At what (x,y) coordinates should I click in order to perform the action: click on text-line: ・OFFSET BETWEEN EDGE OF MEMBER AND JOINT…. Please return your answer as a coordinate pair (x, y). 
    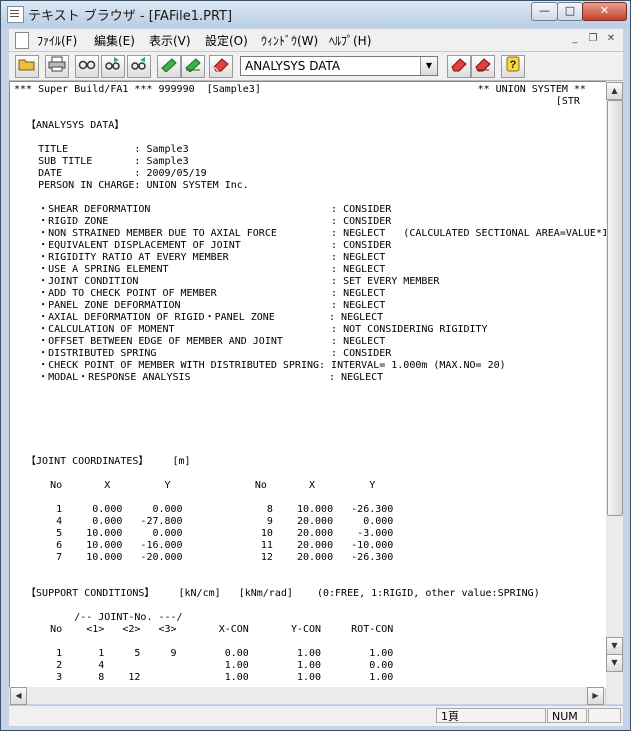
    Looking at the image, I should click on (200, 341).